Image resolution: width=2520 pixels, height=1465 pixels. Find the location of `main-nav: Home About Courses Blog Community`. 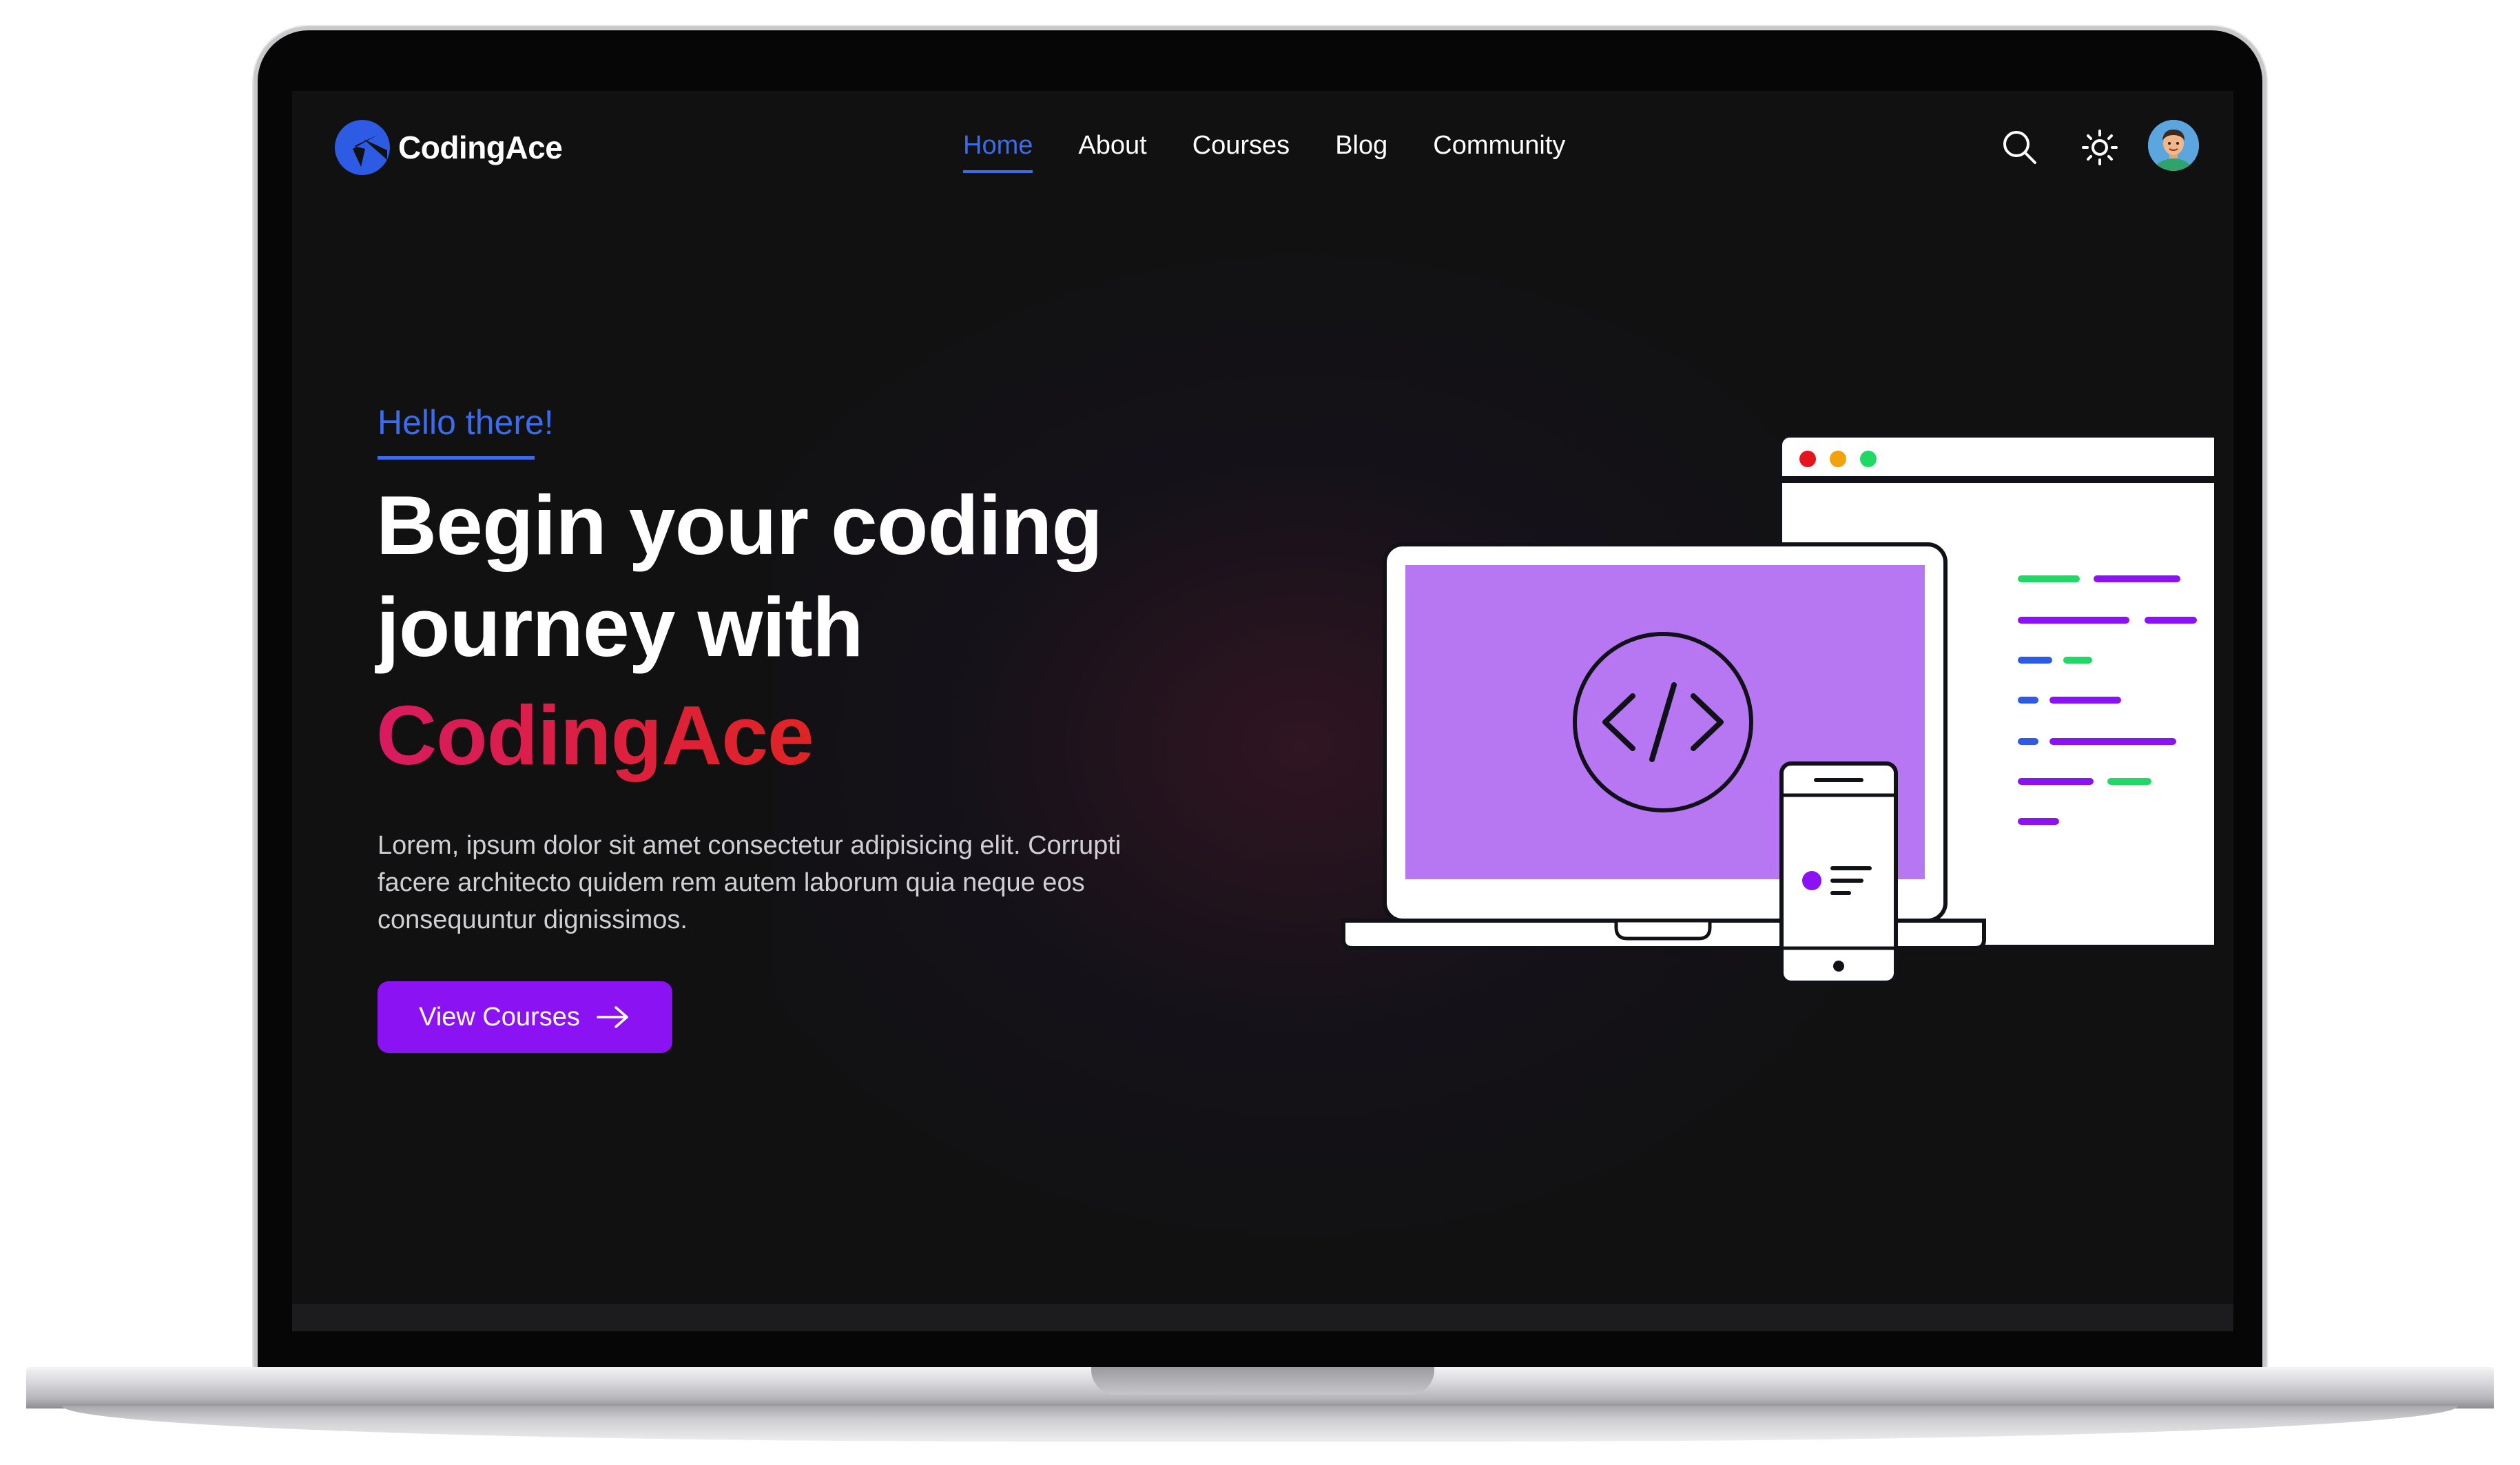

main-nav: Home About Courses Blog Community is located at coordinates (1287, 152).